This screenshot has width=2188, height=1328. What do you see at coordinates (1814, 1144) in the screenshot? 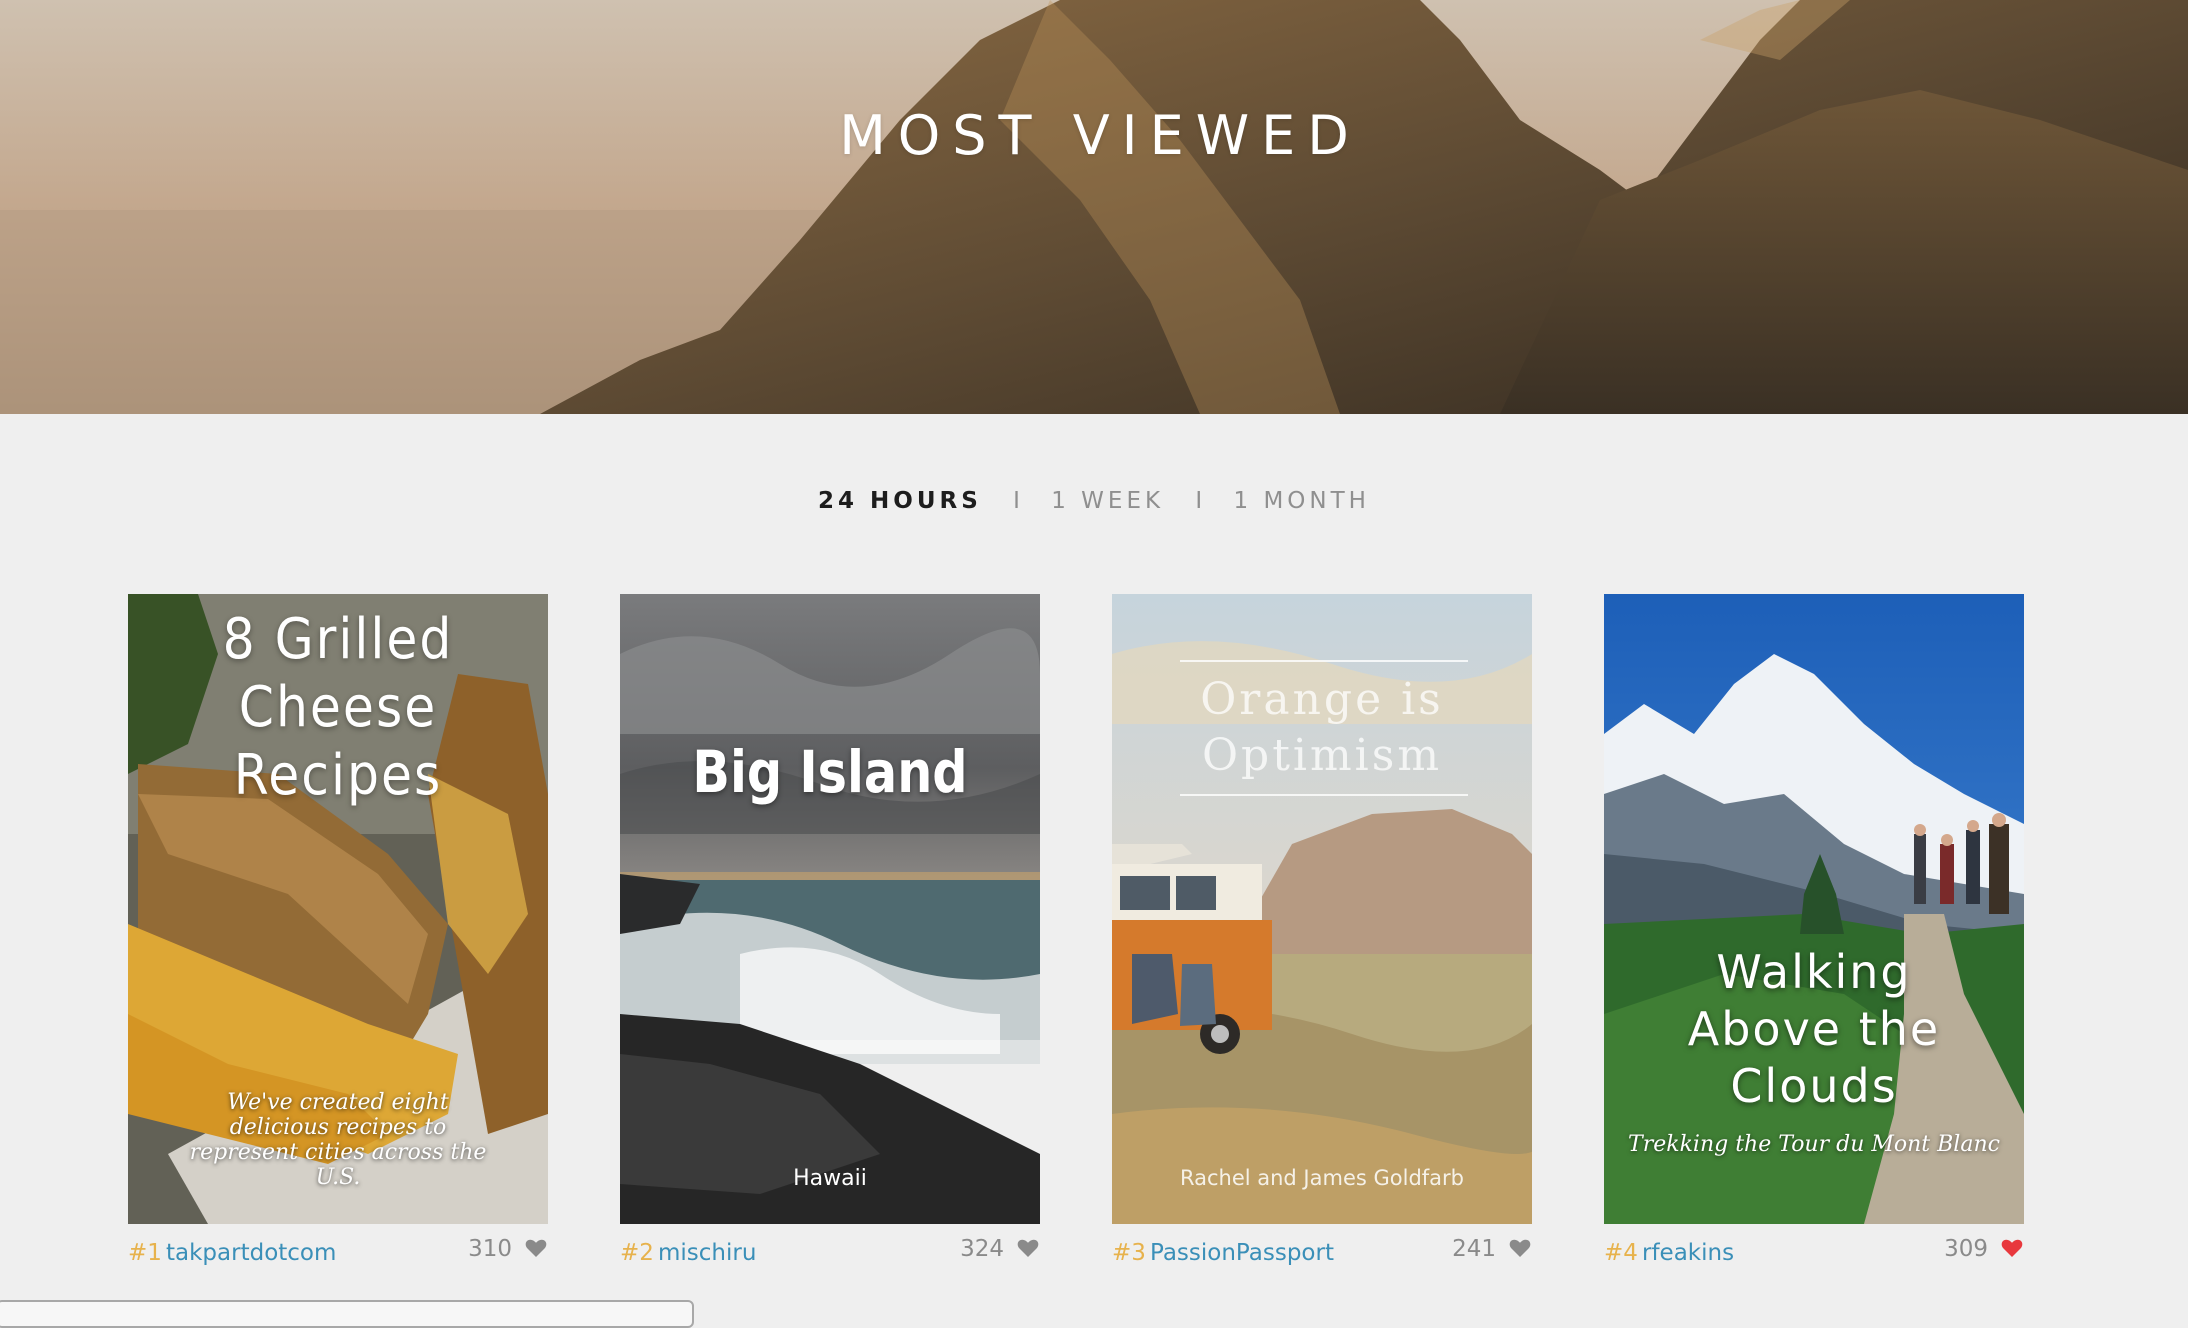
I see `cover-subtitle: Trekking the Tour du Mont Blanc` at bounding box center [1814, 1144].